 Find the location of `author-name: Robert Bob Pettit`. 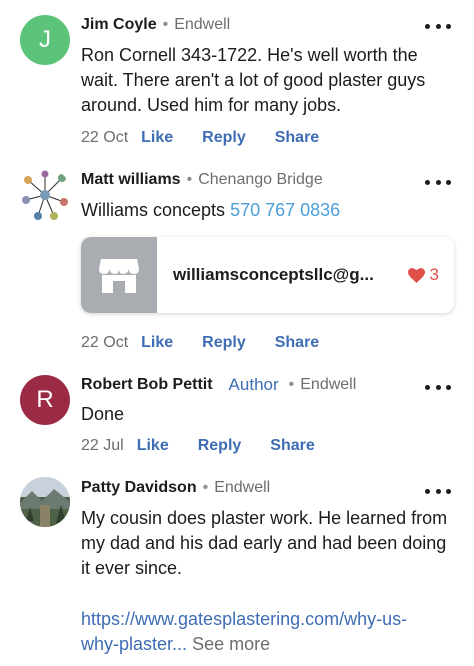

author-name: Robert Bob Pettit is located at coordinates (147, 385).